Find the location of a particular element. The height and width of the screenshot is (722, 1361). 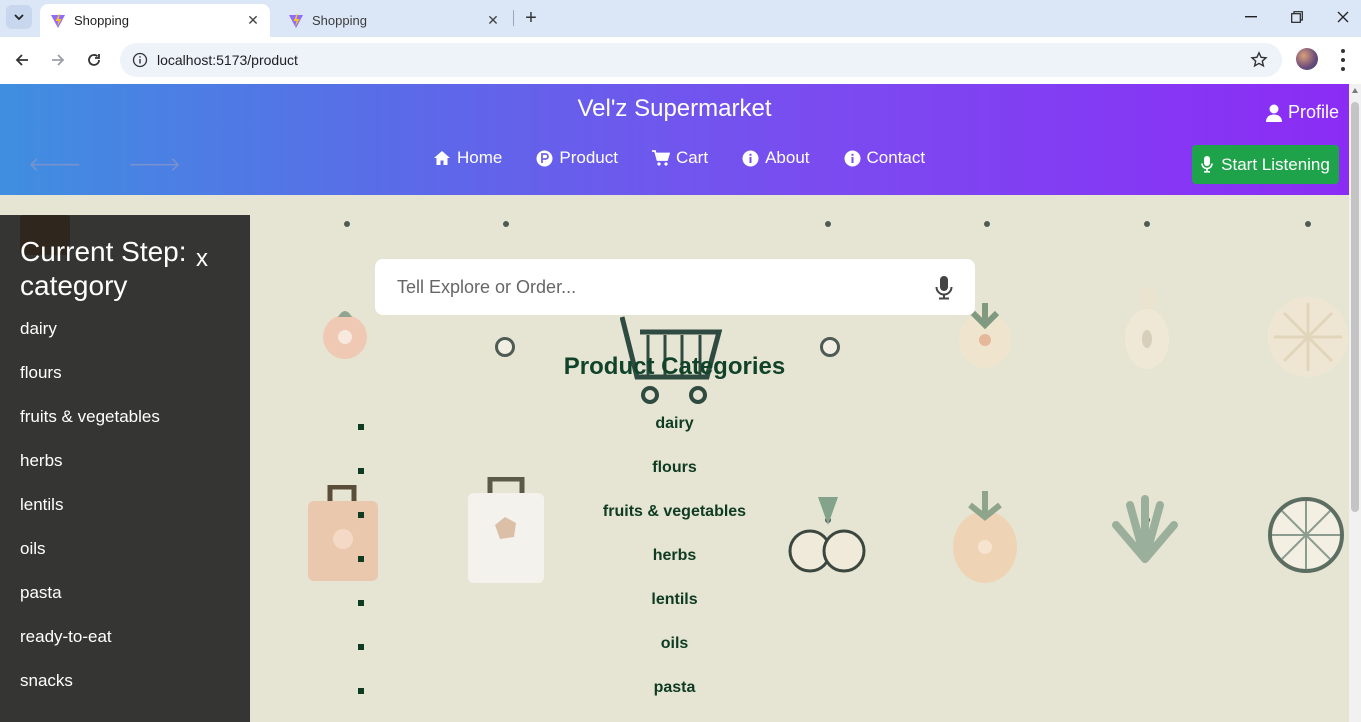

page-forward-arrow-icon: 🡒 is located at coordinates (155, 164).